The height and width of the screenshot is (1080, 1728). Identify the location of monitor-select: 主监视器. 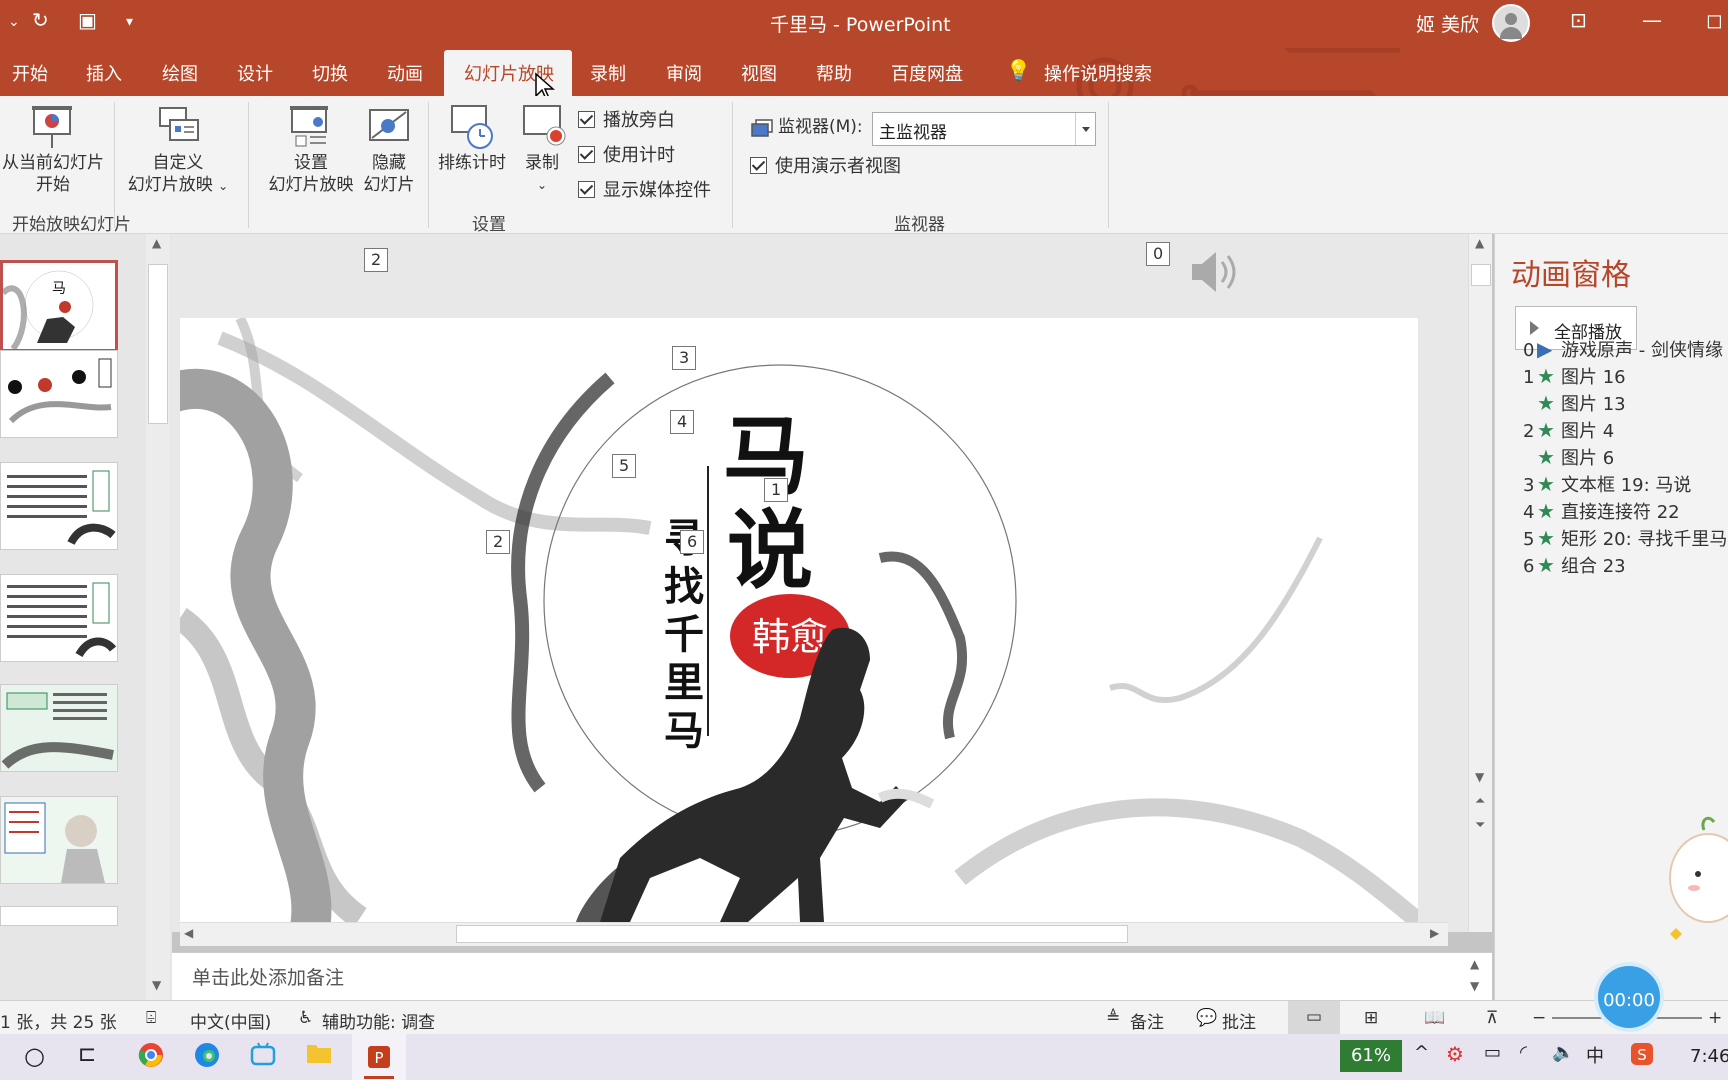
(984, 129).